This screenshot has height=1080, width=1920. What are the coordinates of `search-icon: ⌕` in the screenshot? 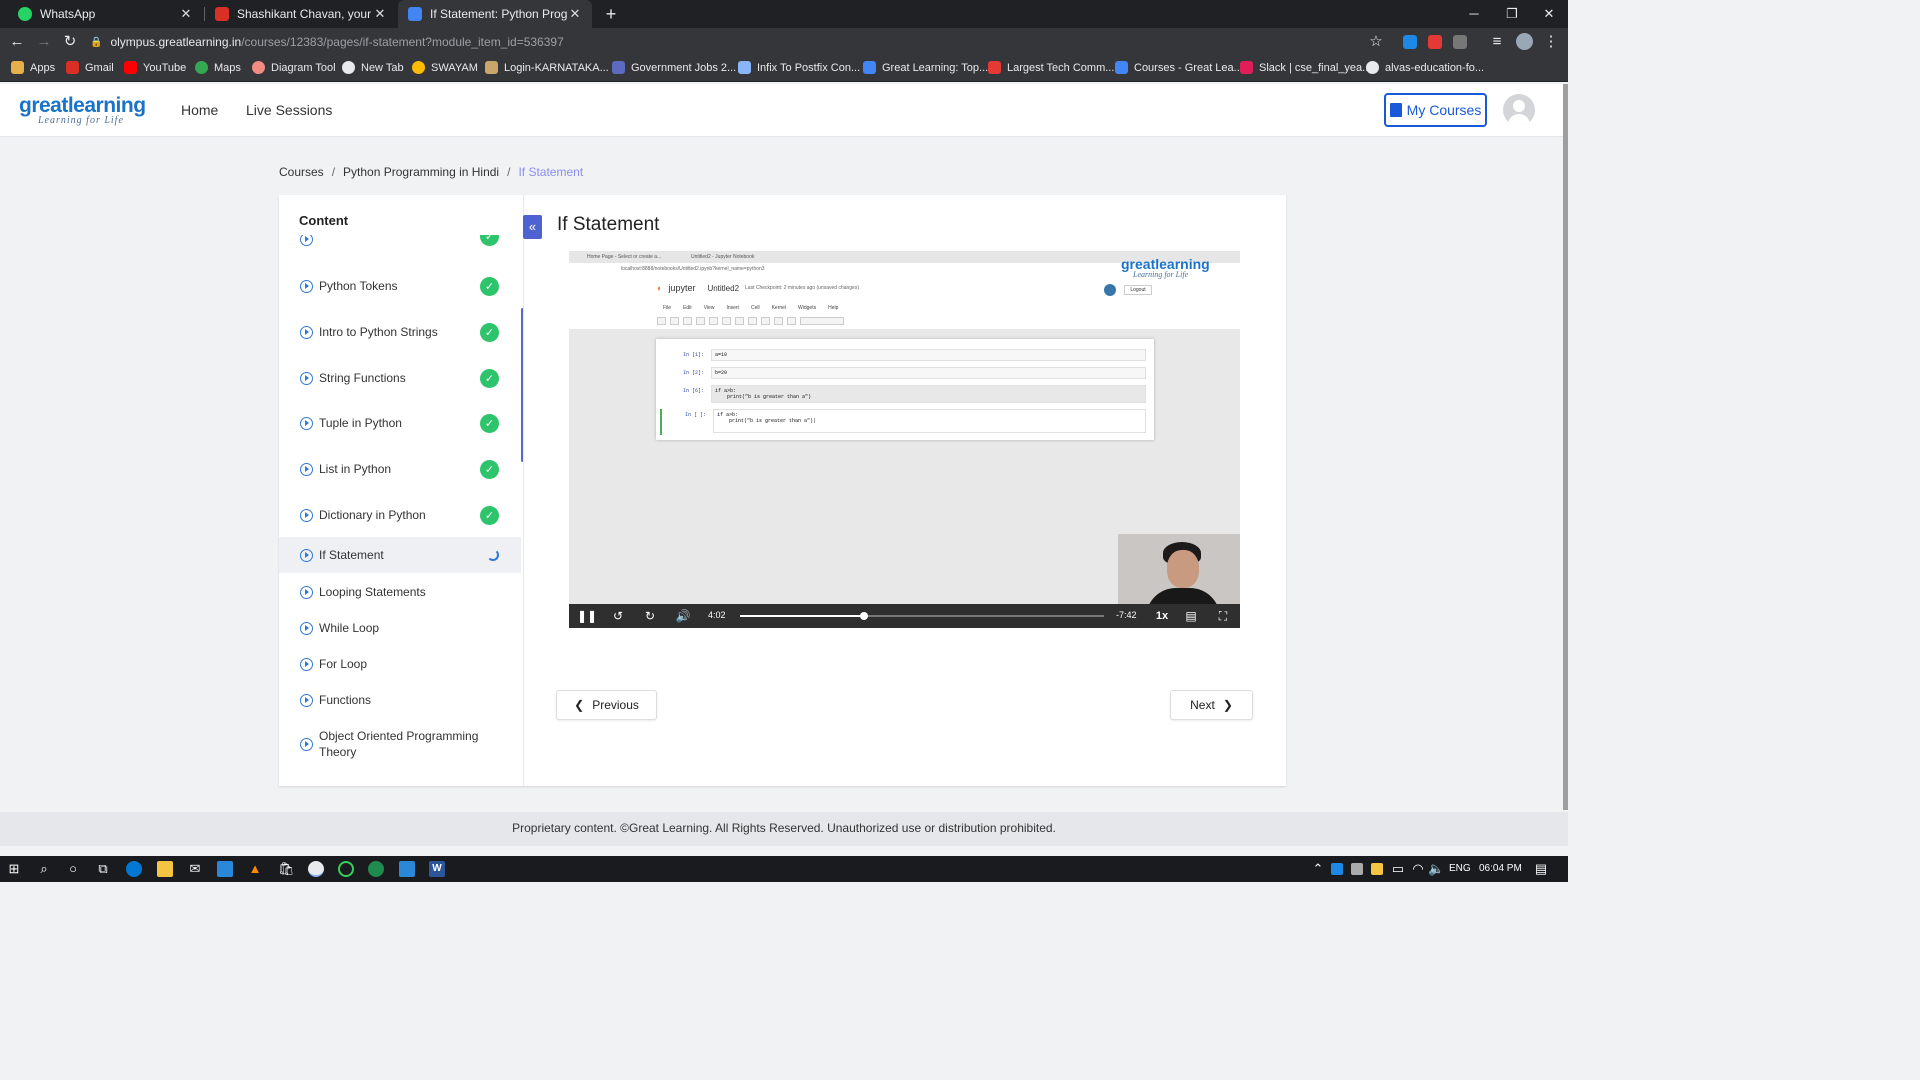 It's located at (44, 869).